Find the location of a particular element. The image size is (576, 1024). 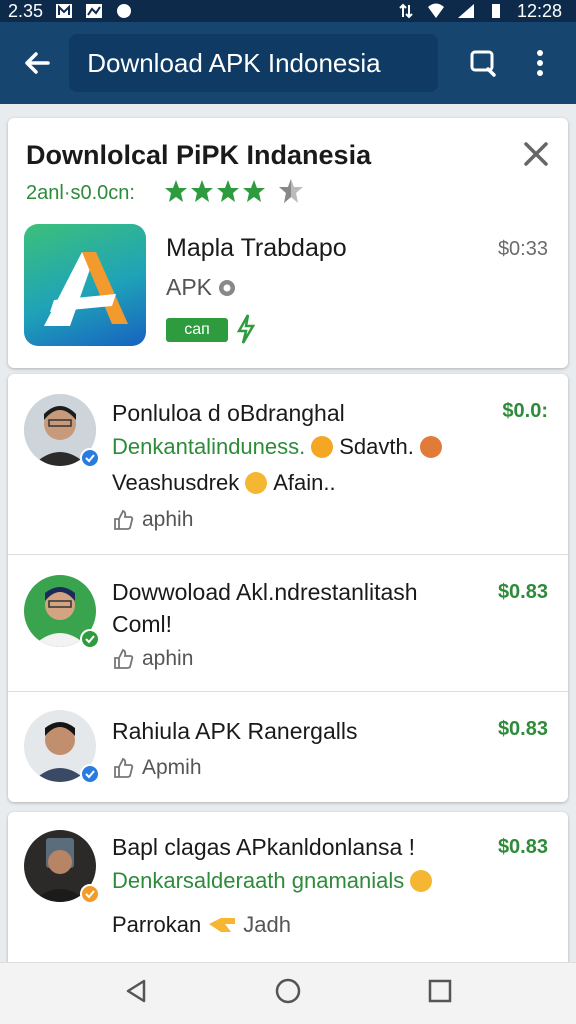

result-line-2: Denkantalinduness. Sdavth. is located at coordinates (277, 447).